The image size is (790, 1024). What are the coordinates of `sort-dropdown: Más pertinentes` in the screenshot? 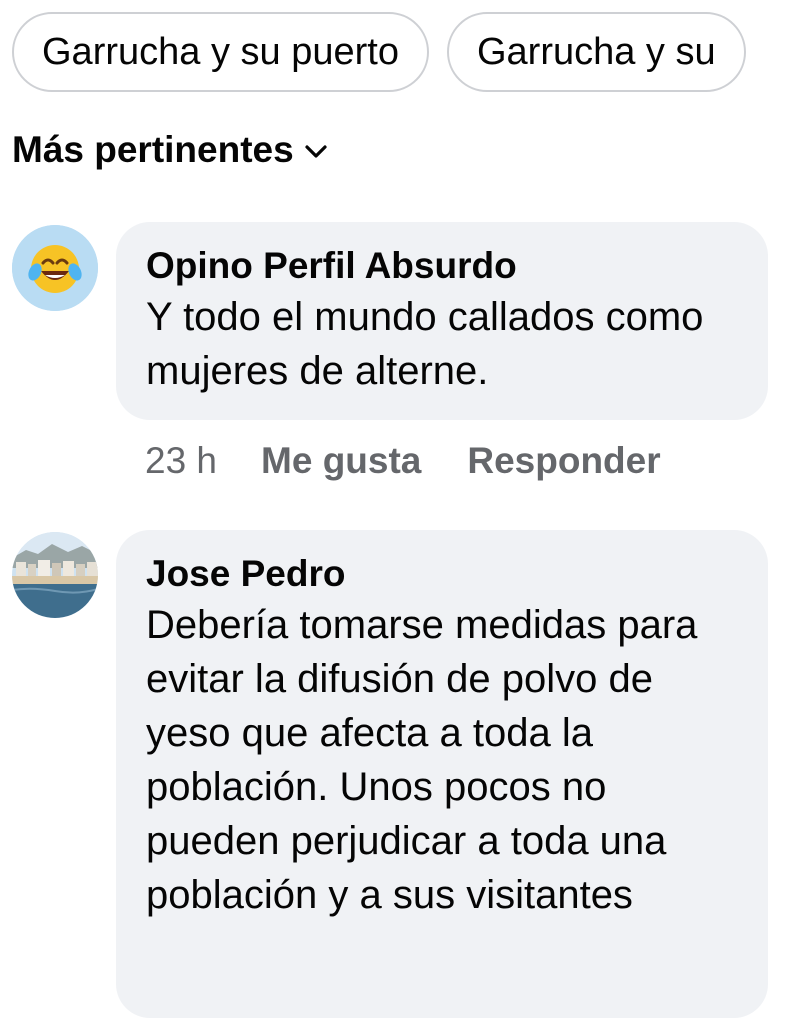 It's located at (170, 150).